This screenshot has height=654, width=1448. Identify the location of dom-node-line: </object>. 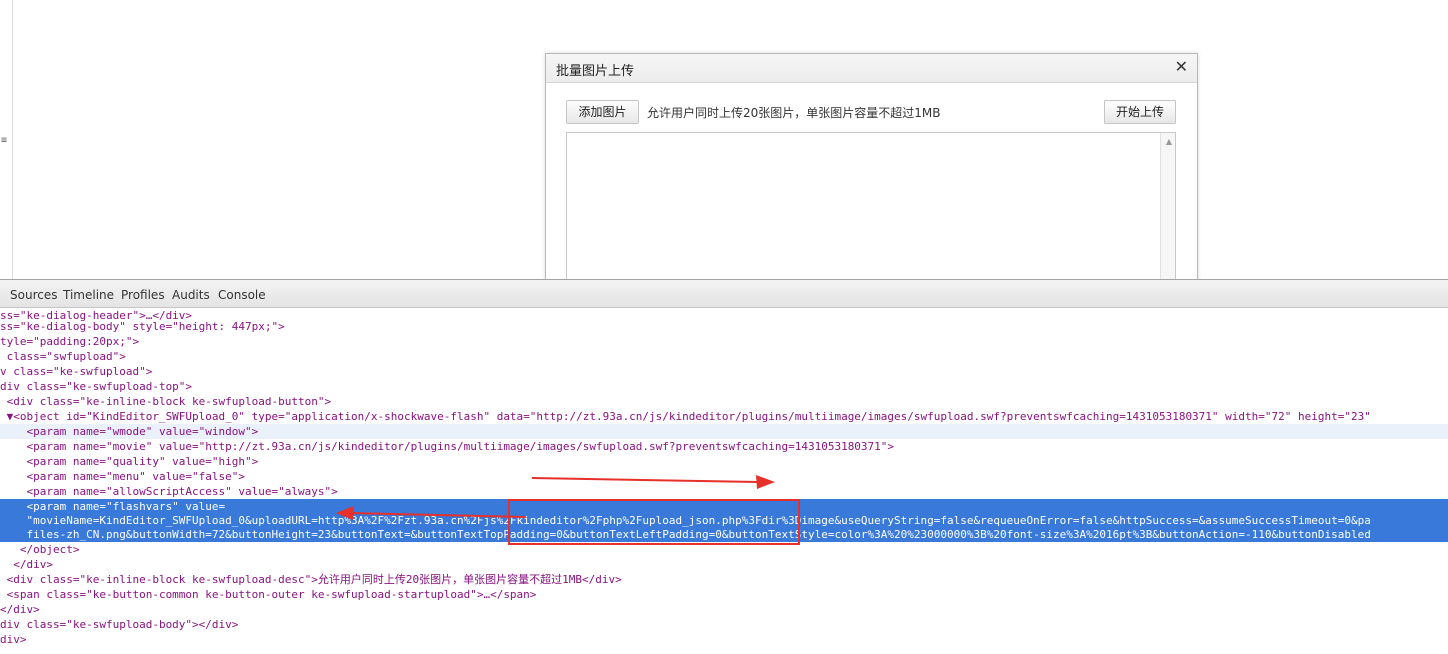
(724, 549).